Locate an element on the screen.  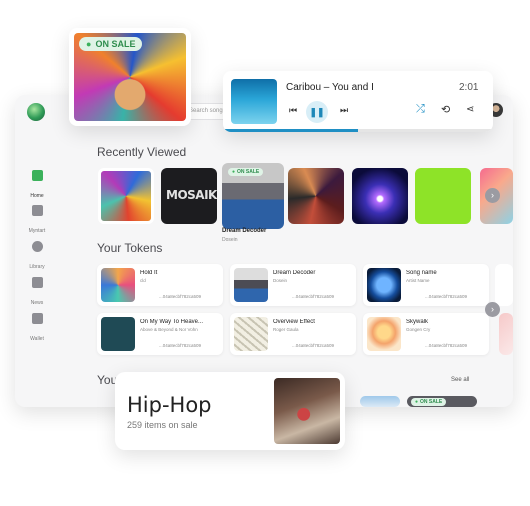
sidebar-item-myntart: Myntart is located at coordinates (37, 221).